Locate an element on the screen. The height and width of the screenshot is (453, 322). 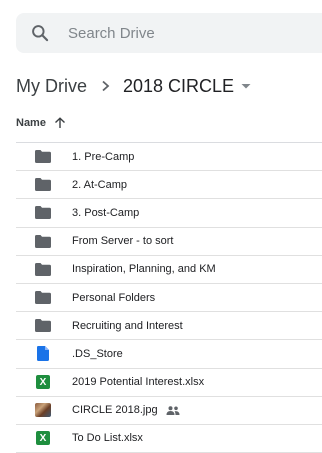
file-name: CIRCLE 2018.jpg is located at coordinates (115, 410).